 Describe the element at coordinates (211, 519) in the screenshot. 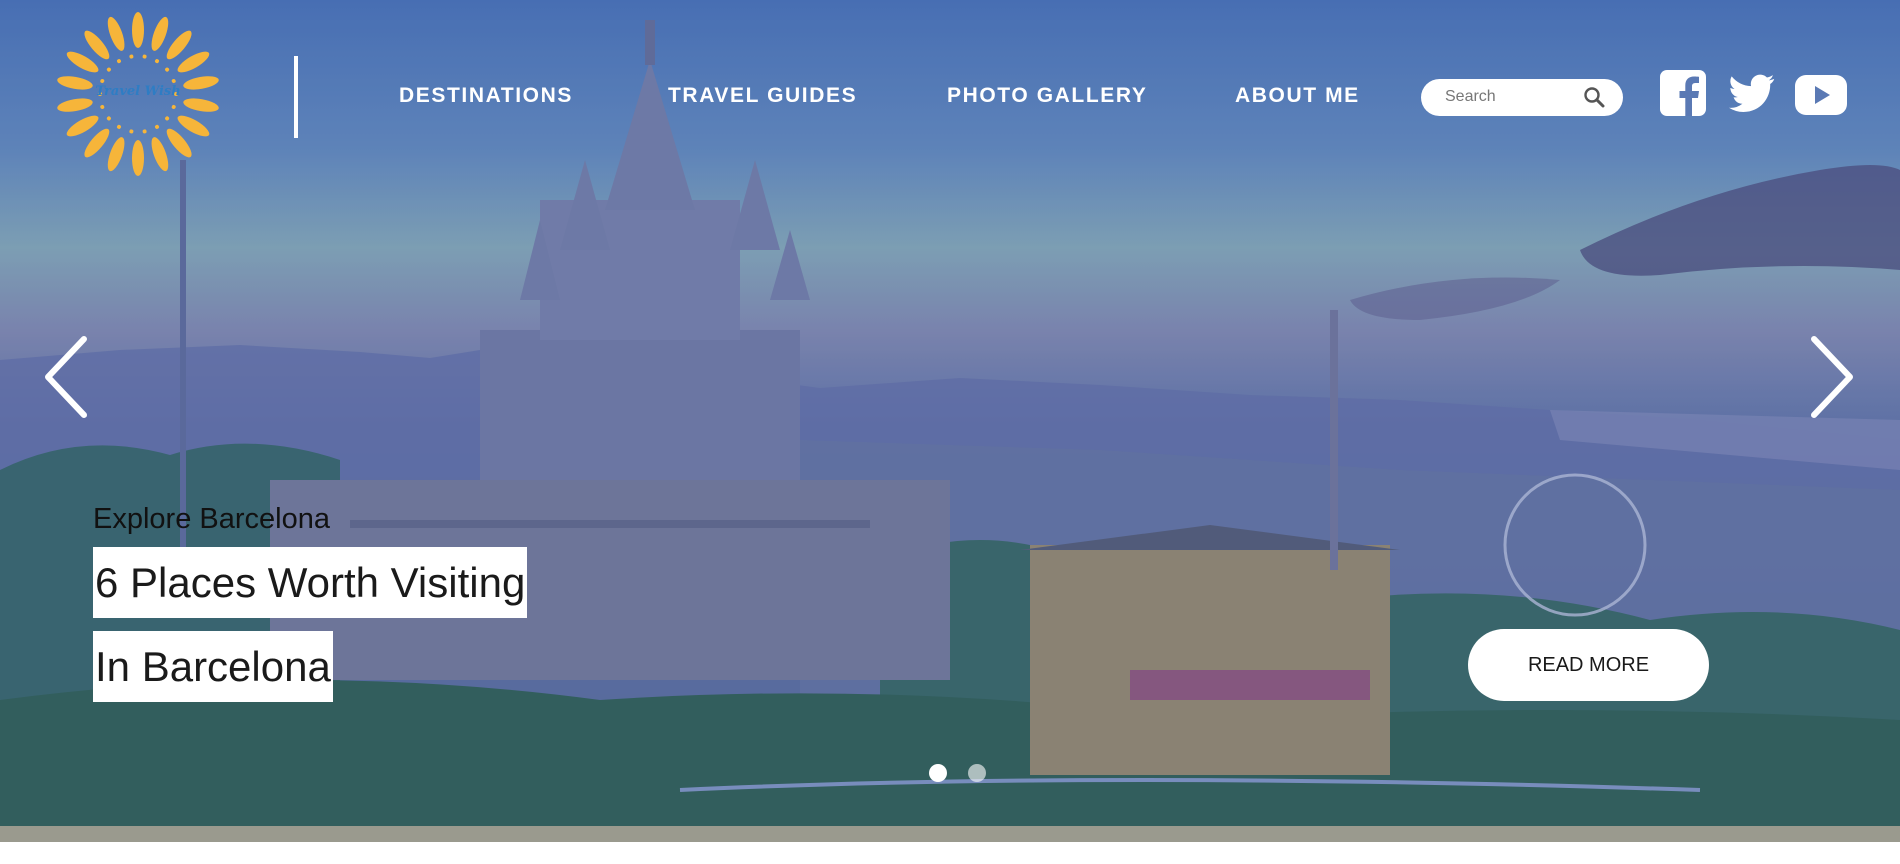

I see `slide-kicker: Explore Barcelona` at that location.